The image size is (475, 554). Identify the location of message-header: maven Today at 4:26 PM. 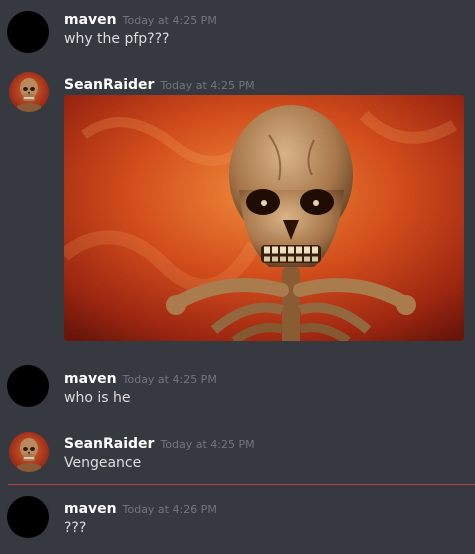
(140, 507).